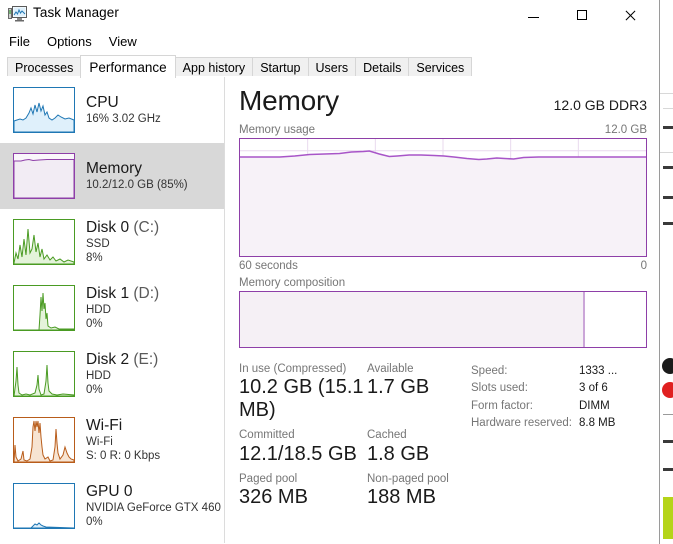 The height and width of the screenshot is (544, 673). I want to click on spec-row-hardware-reserved: Hardware reserved: 8.8 MB, so click(559, 423).